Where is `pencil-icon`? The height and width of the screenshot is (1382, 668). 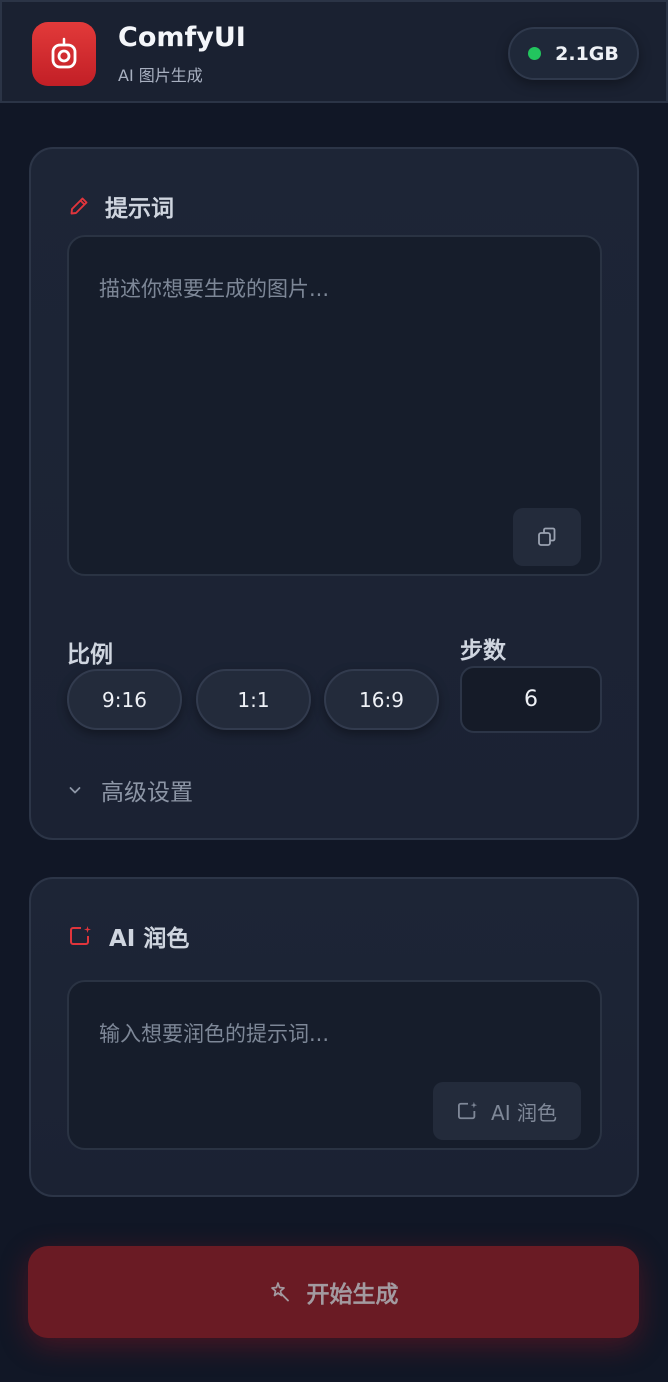
pencil-icon is located at coordinates (79, 206).